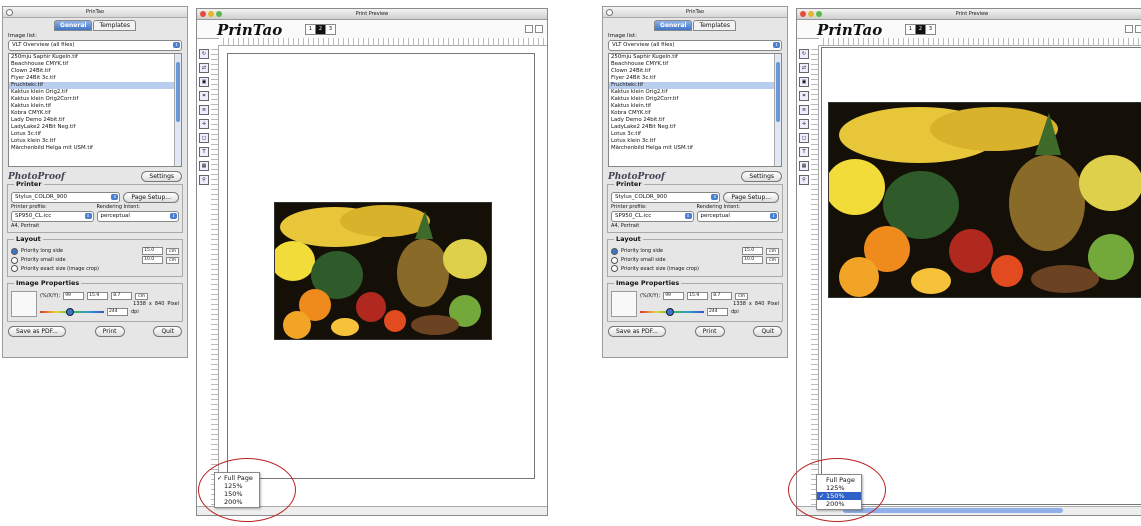 The image size is (1141, 526). Describe the element at coordinates (804, 96) in the screenshot. I see `crop-icon: ⌗` at that location.